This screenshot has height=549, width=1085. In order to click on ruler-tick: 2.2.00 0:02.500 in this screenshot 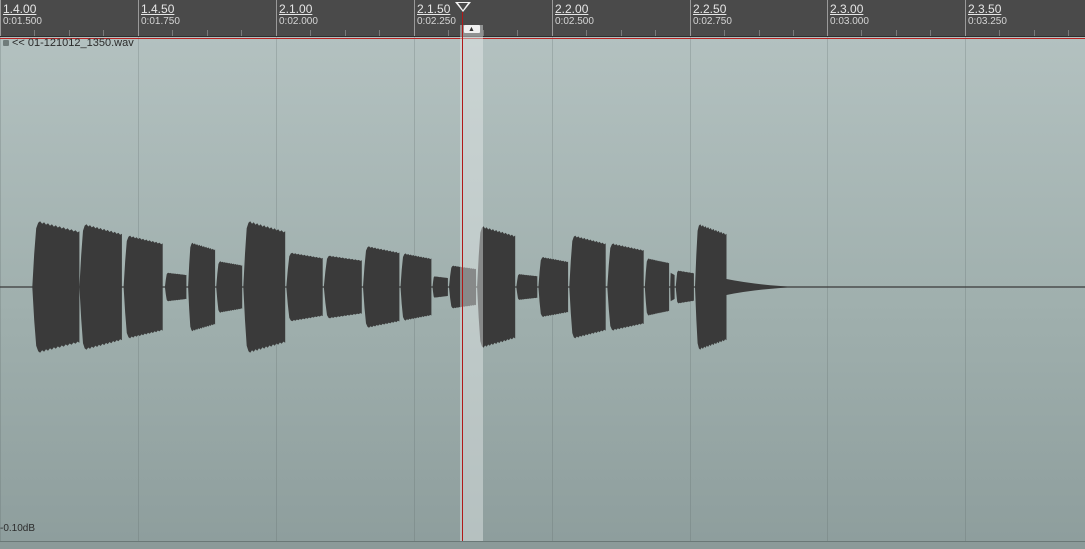, I will do `click(573, 18)`.